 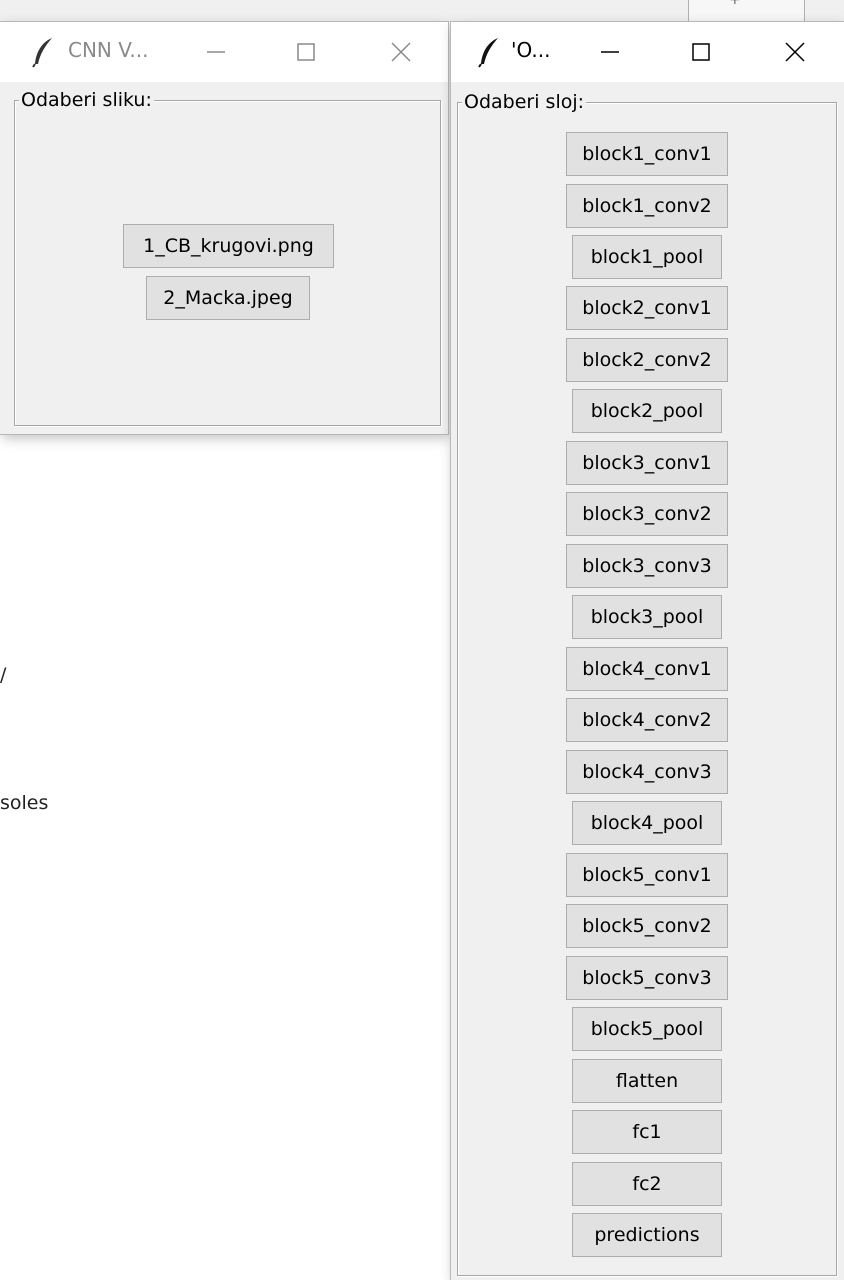 I want to click on layer-button: block1_conv2, so click(x=647, y=206).